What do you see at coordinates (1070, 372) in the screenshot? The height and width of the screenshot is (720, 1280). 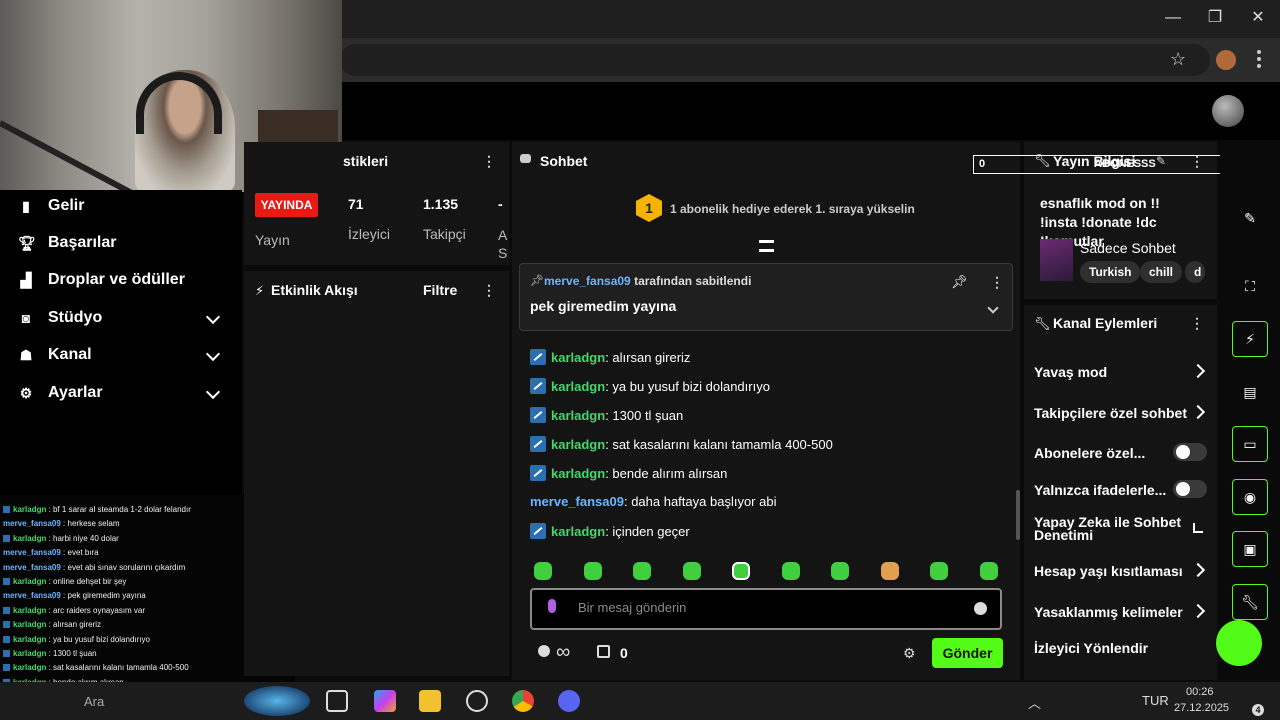 I see `action-slow-mode: Yavaş mod` at bounding box center [1070, 372].